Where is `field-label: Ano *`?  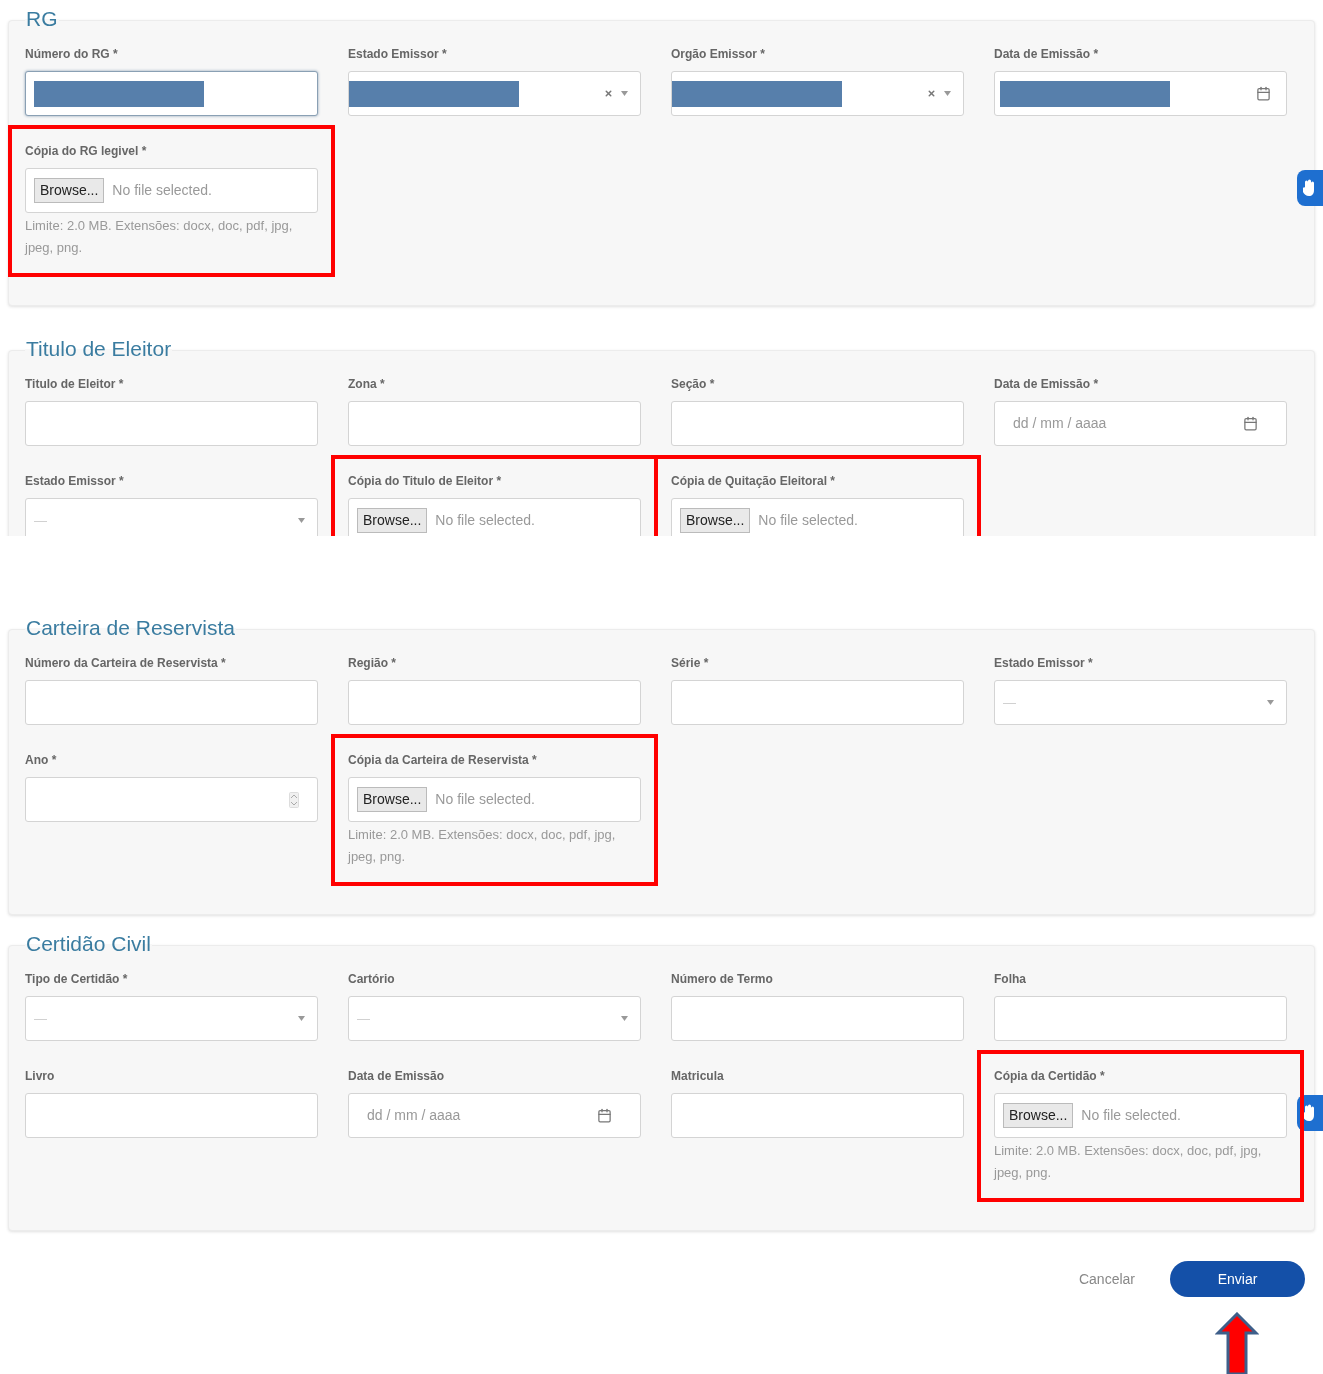
field-label: Ano * is located at coordinates (41, 760).